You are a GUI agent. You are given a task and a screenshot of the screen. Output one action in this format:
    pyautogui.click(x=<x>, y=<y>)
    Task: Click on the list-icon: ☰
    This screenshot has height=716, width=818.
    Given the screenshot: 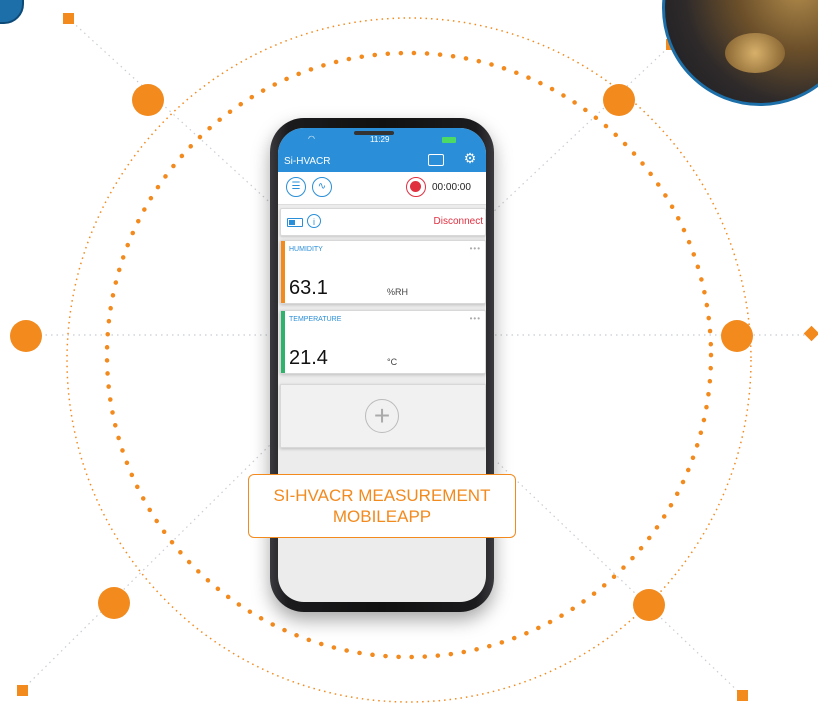 What is the action you would take?
    pyautogui.click(x=296, y=187)
    